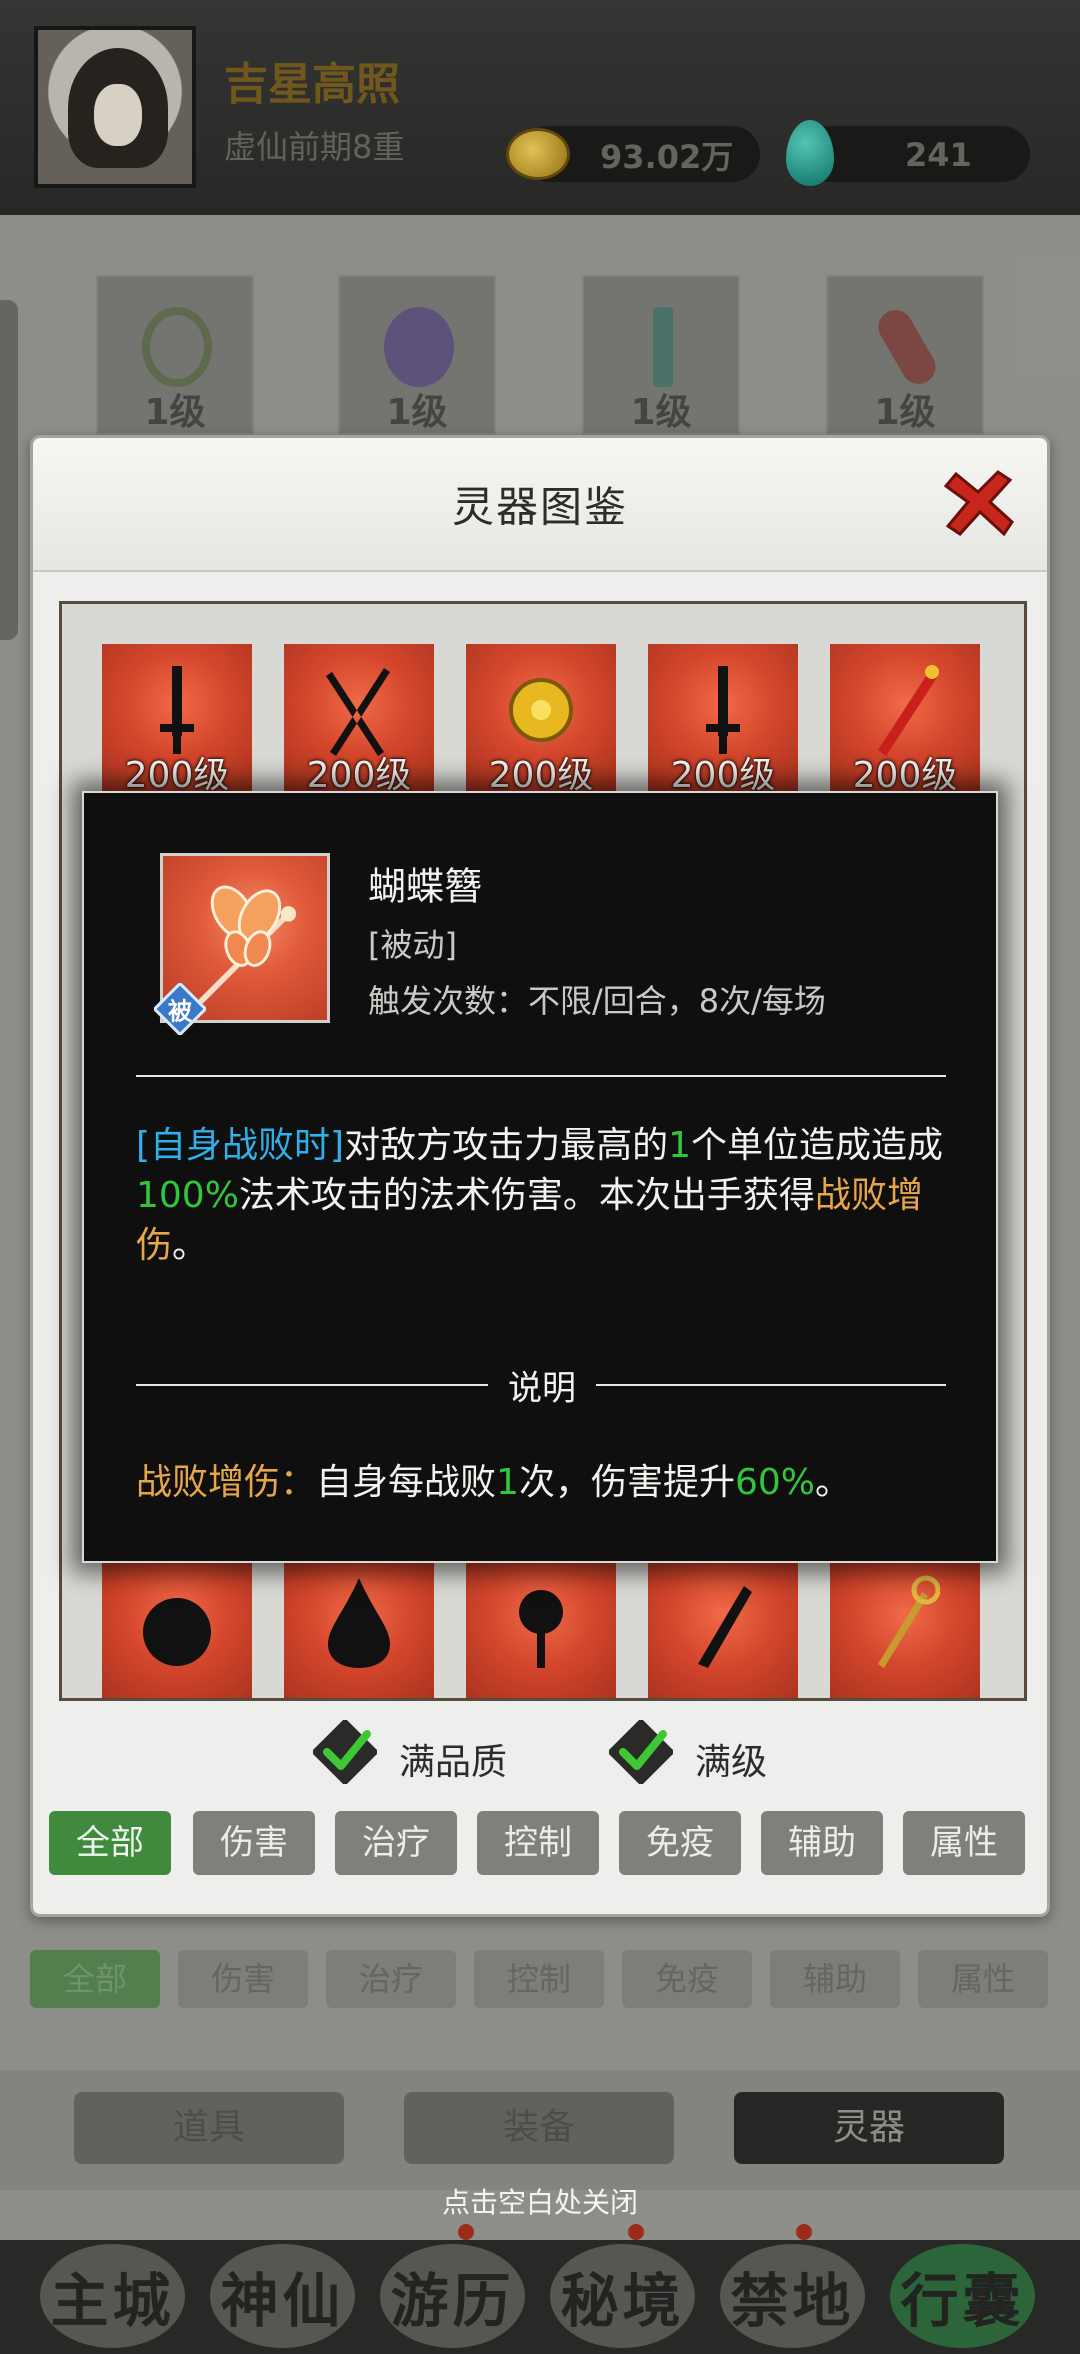 The width and height of the screenshot is (1080, 2354). I want to click on note-title: 说明, so click(542, 1388).